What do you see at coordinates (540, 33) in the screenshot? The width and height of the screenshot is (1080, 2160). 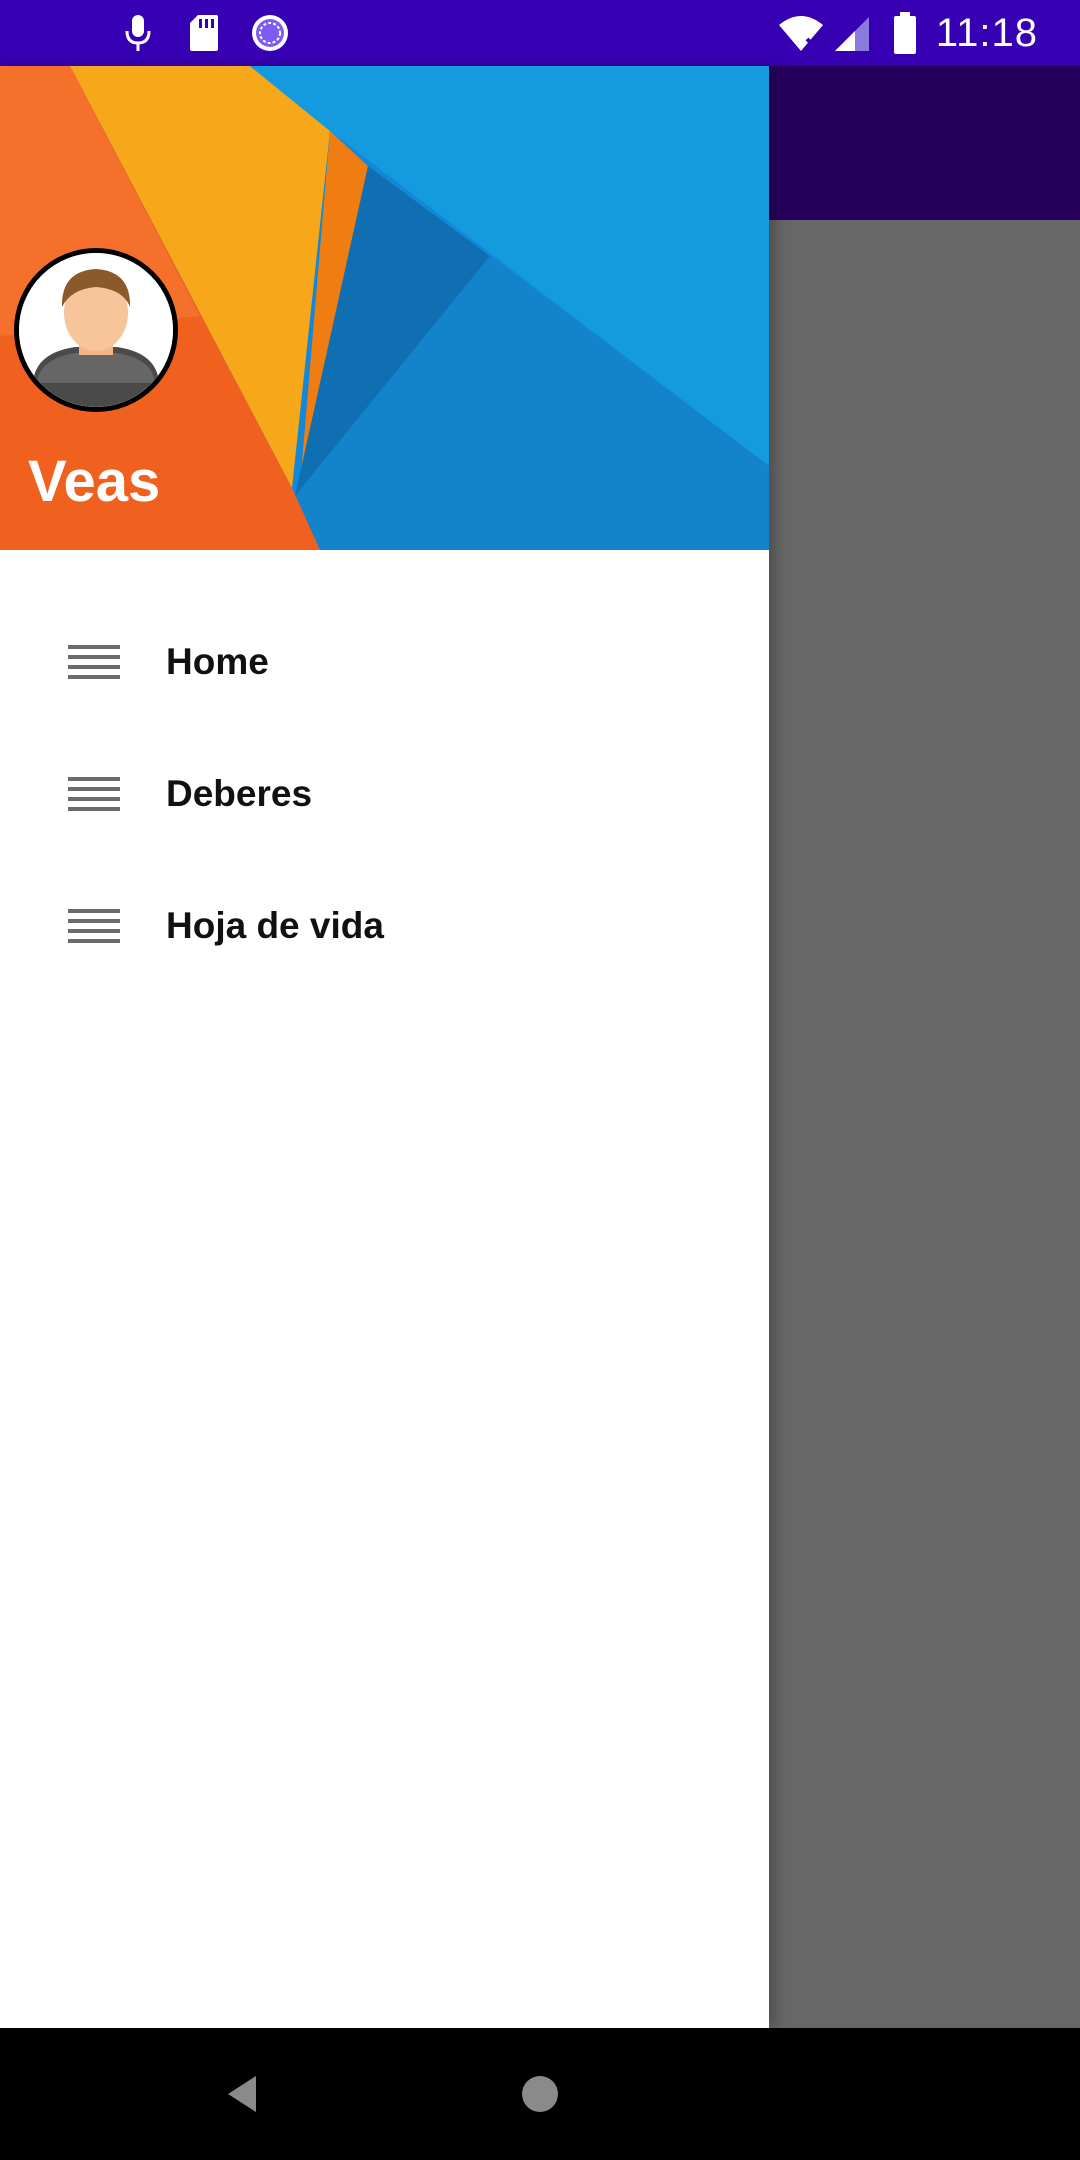 I see `status-bar: 11:18` at bounding box center [540, 33].